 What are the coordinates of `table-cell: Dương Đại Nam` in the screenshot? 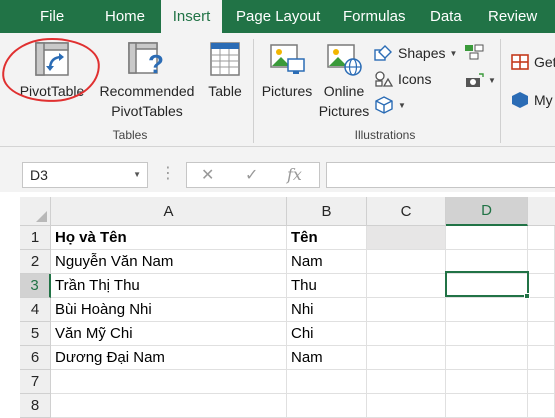 It's located at (169, 358).